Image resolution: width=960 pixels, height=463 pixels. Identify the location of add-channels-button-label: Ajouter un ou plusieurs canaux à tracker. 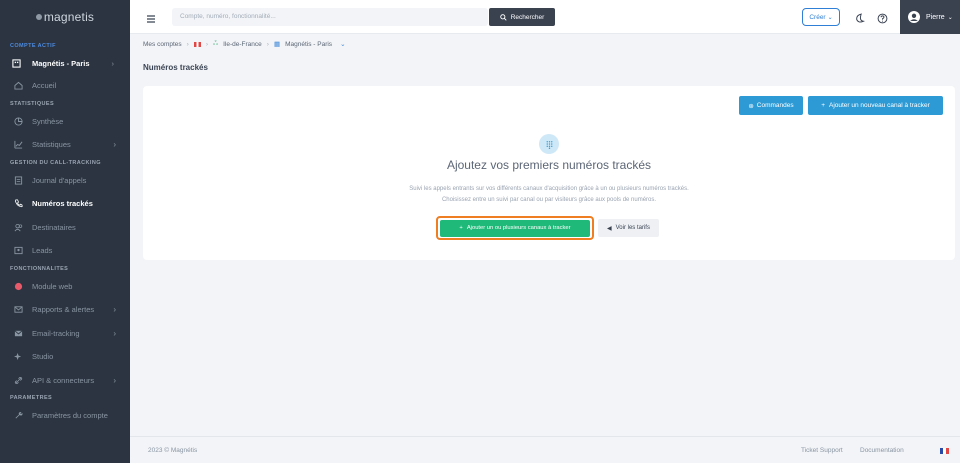
(518, 228).